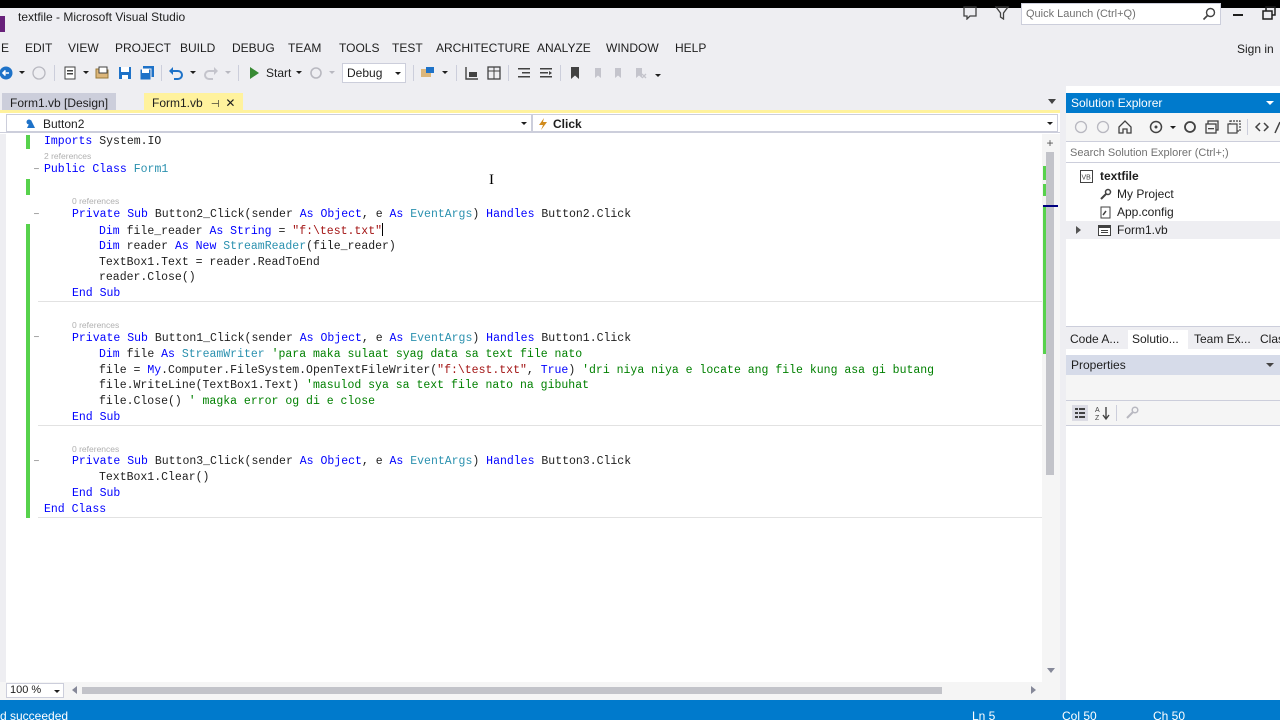  Describe the element at coordinates (597, 73) in the screenshot. I see `prev-bookmark-icon` at that location.